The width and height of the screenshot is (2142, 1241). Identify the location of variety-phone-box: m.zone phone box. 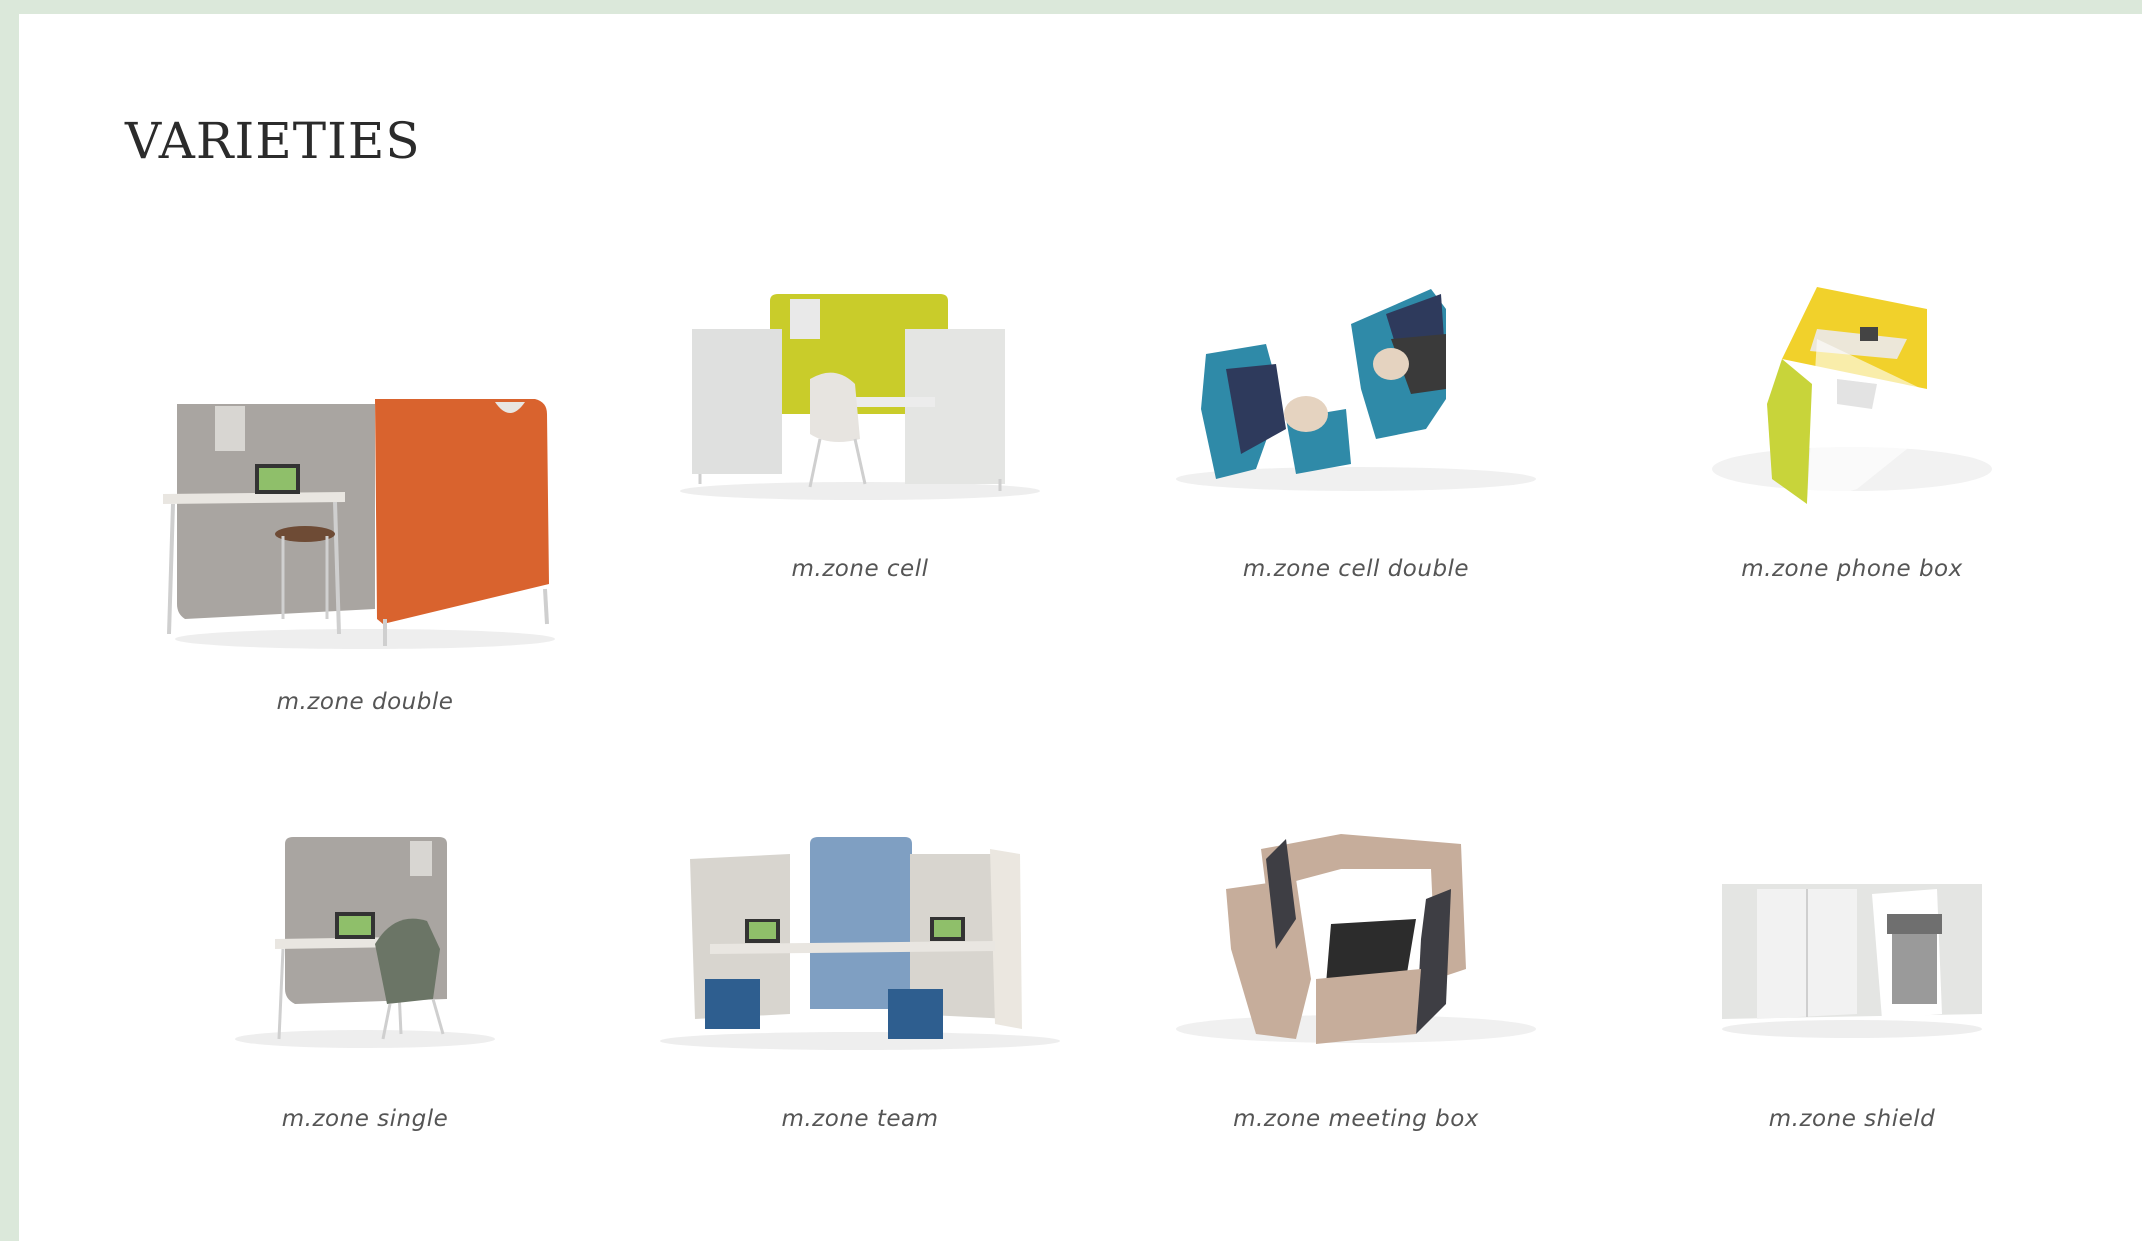
(1852, 434).